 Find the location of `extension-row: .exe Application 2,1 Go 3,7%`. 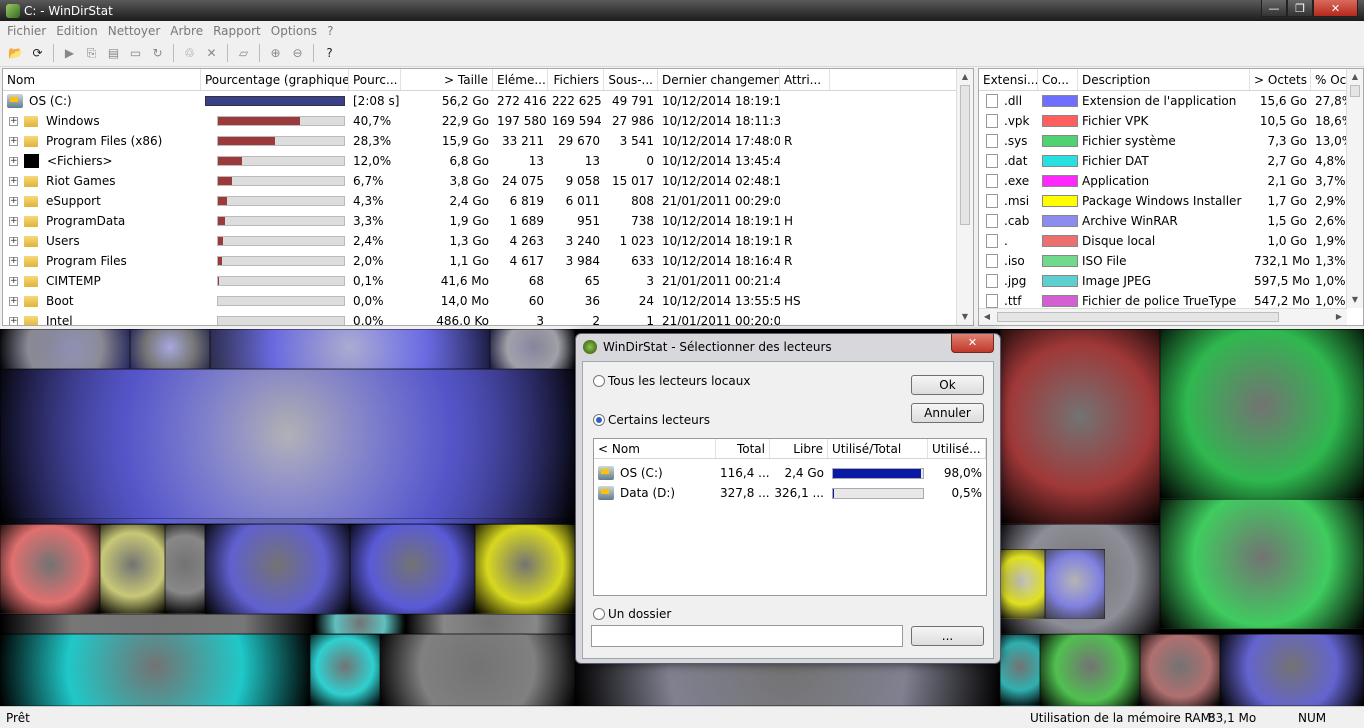

extension-row: .exe Application 2,1 Go 3,7% is located at coordinates (1163, 181).